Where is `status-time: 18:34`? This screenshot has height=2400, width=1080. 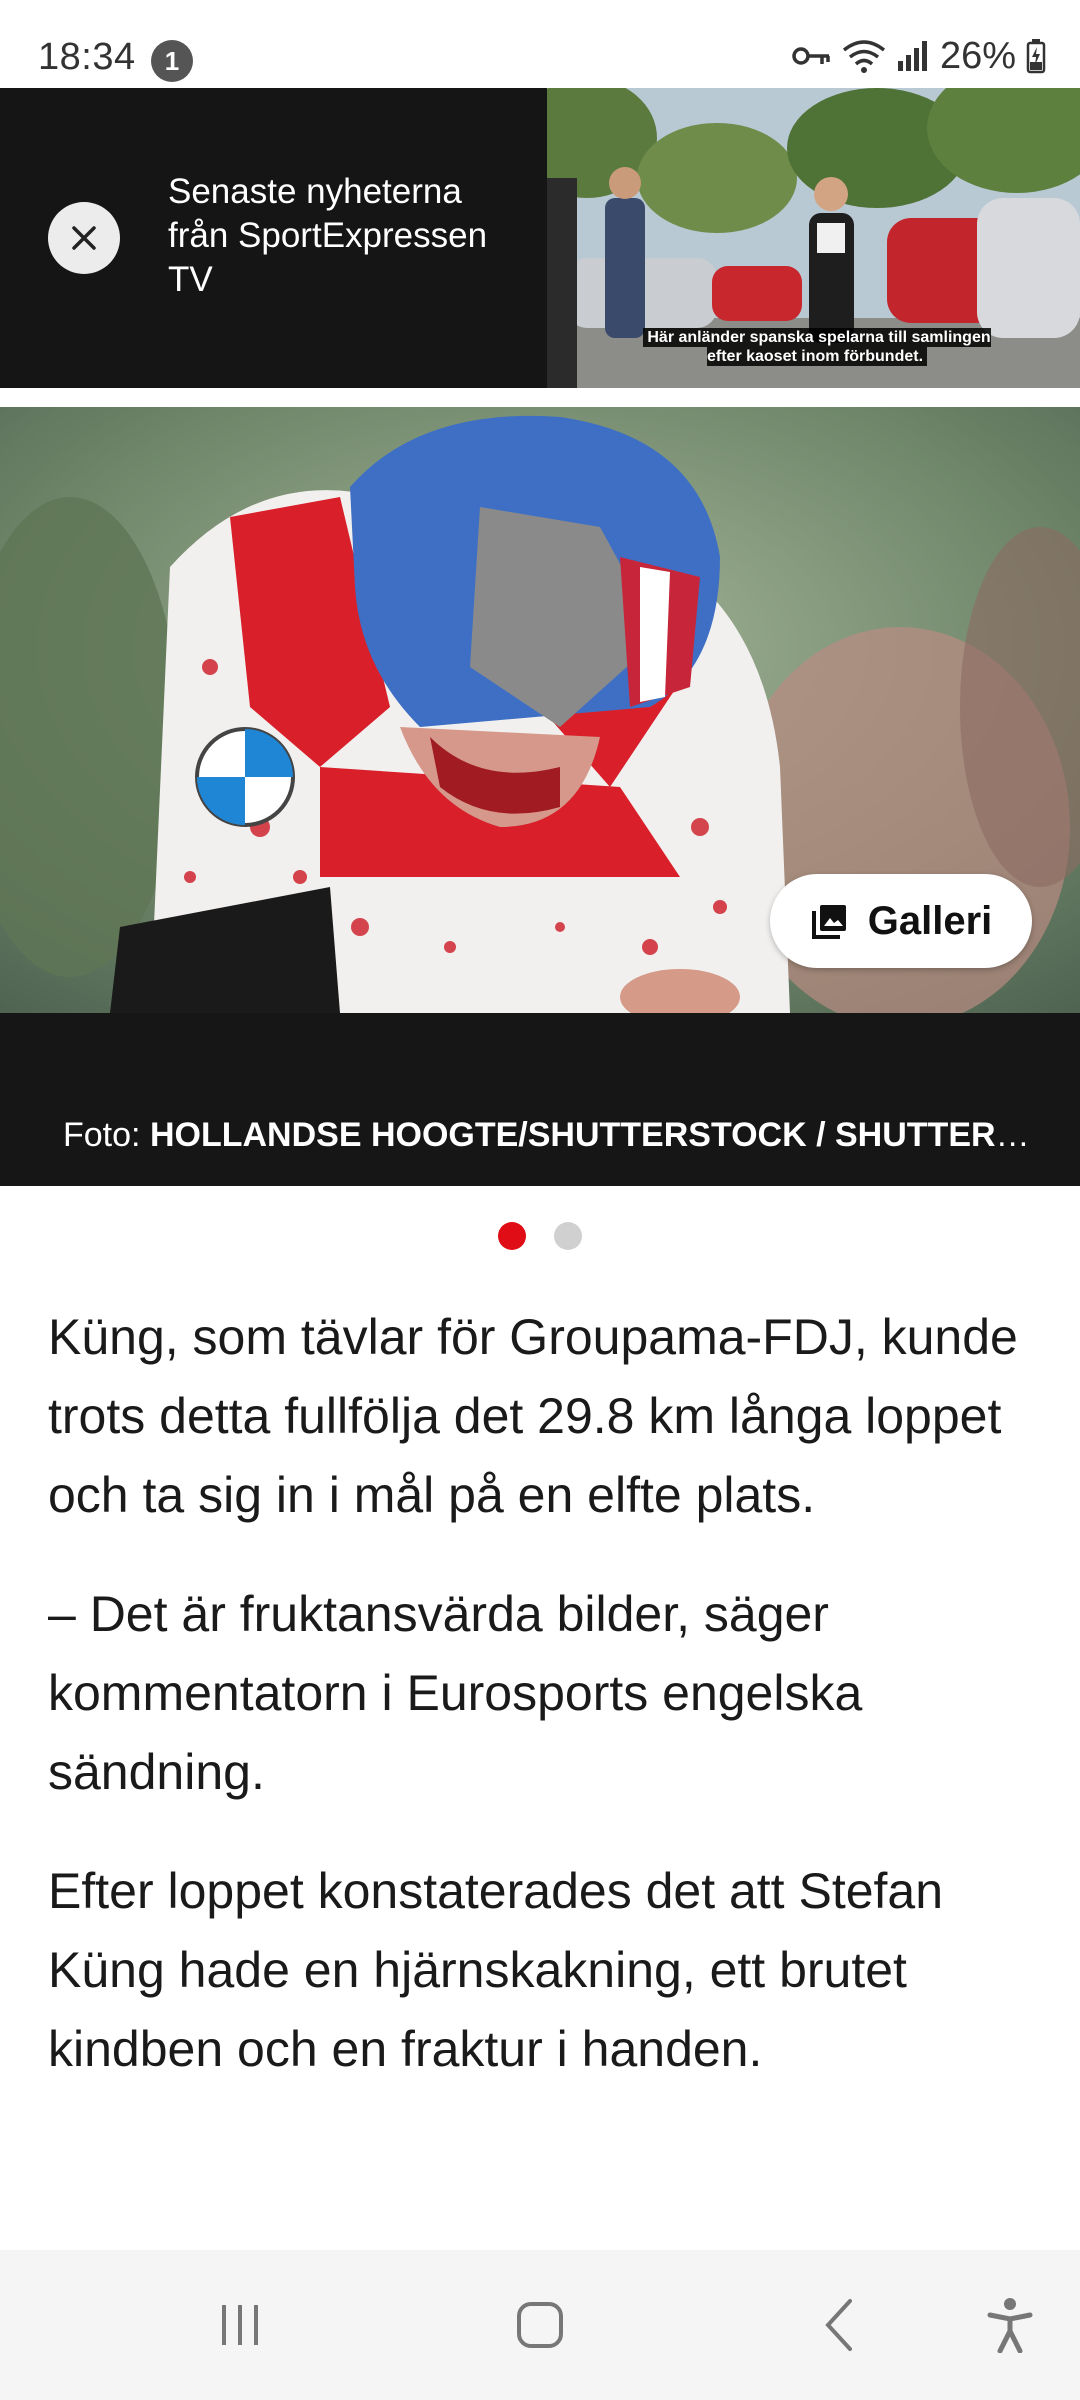
status-time: 18:34 is located at coordinates (87, 57).